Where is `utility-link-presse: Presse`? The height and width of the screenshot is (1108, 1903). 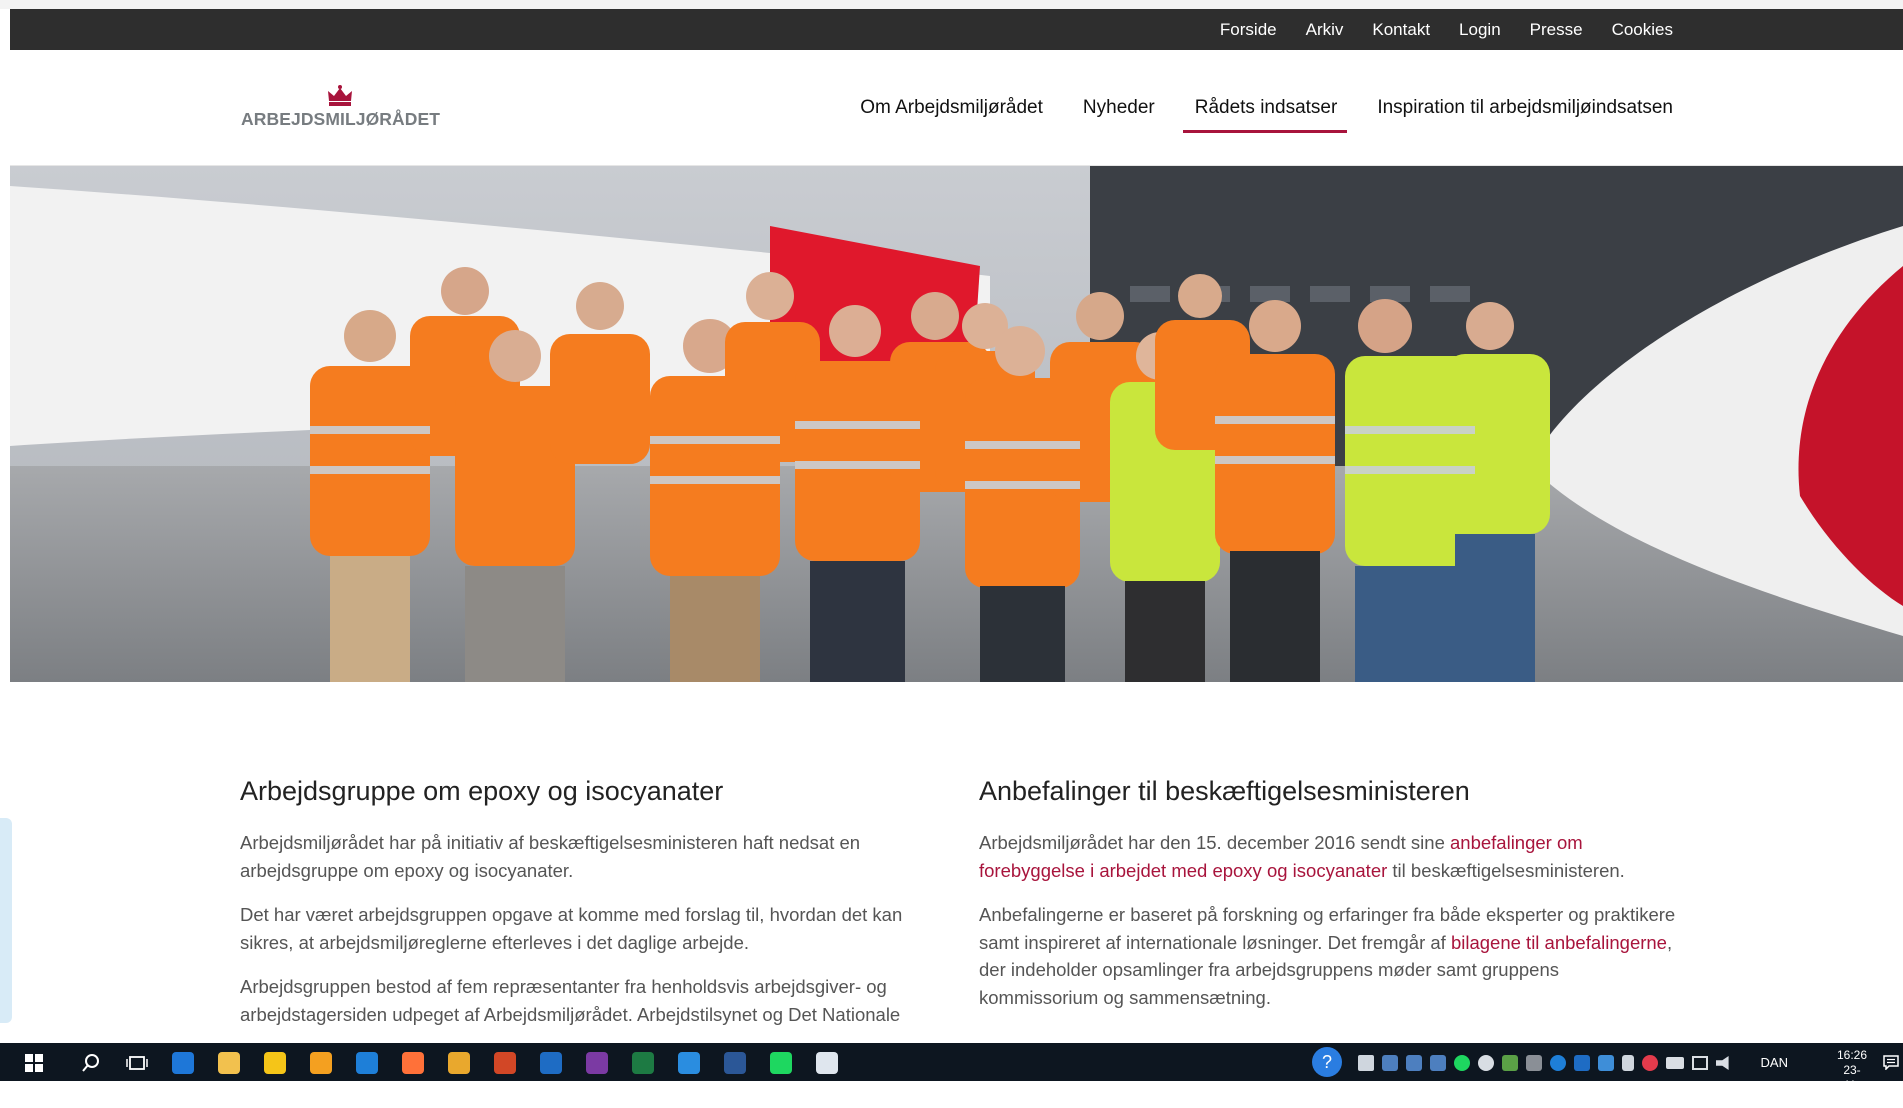
utility-link-presse: Presse is located at coordinates (1556, 30).